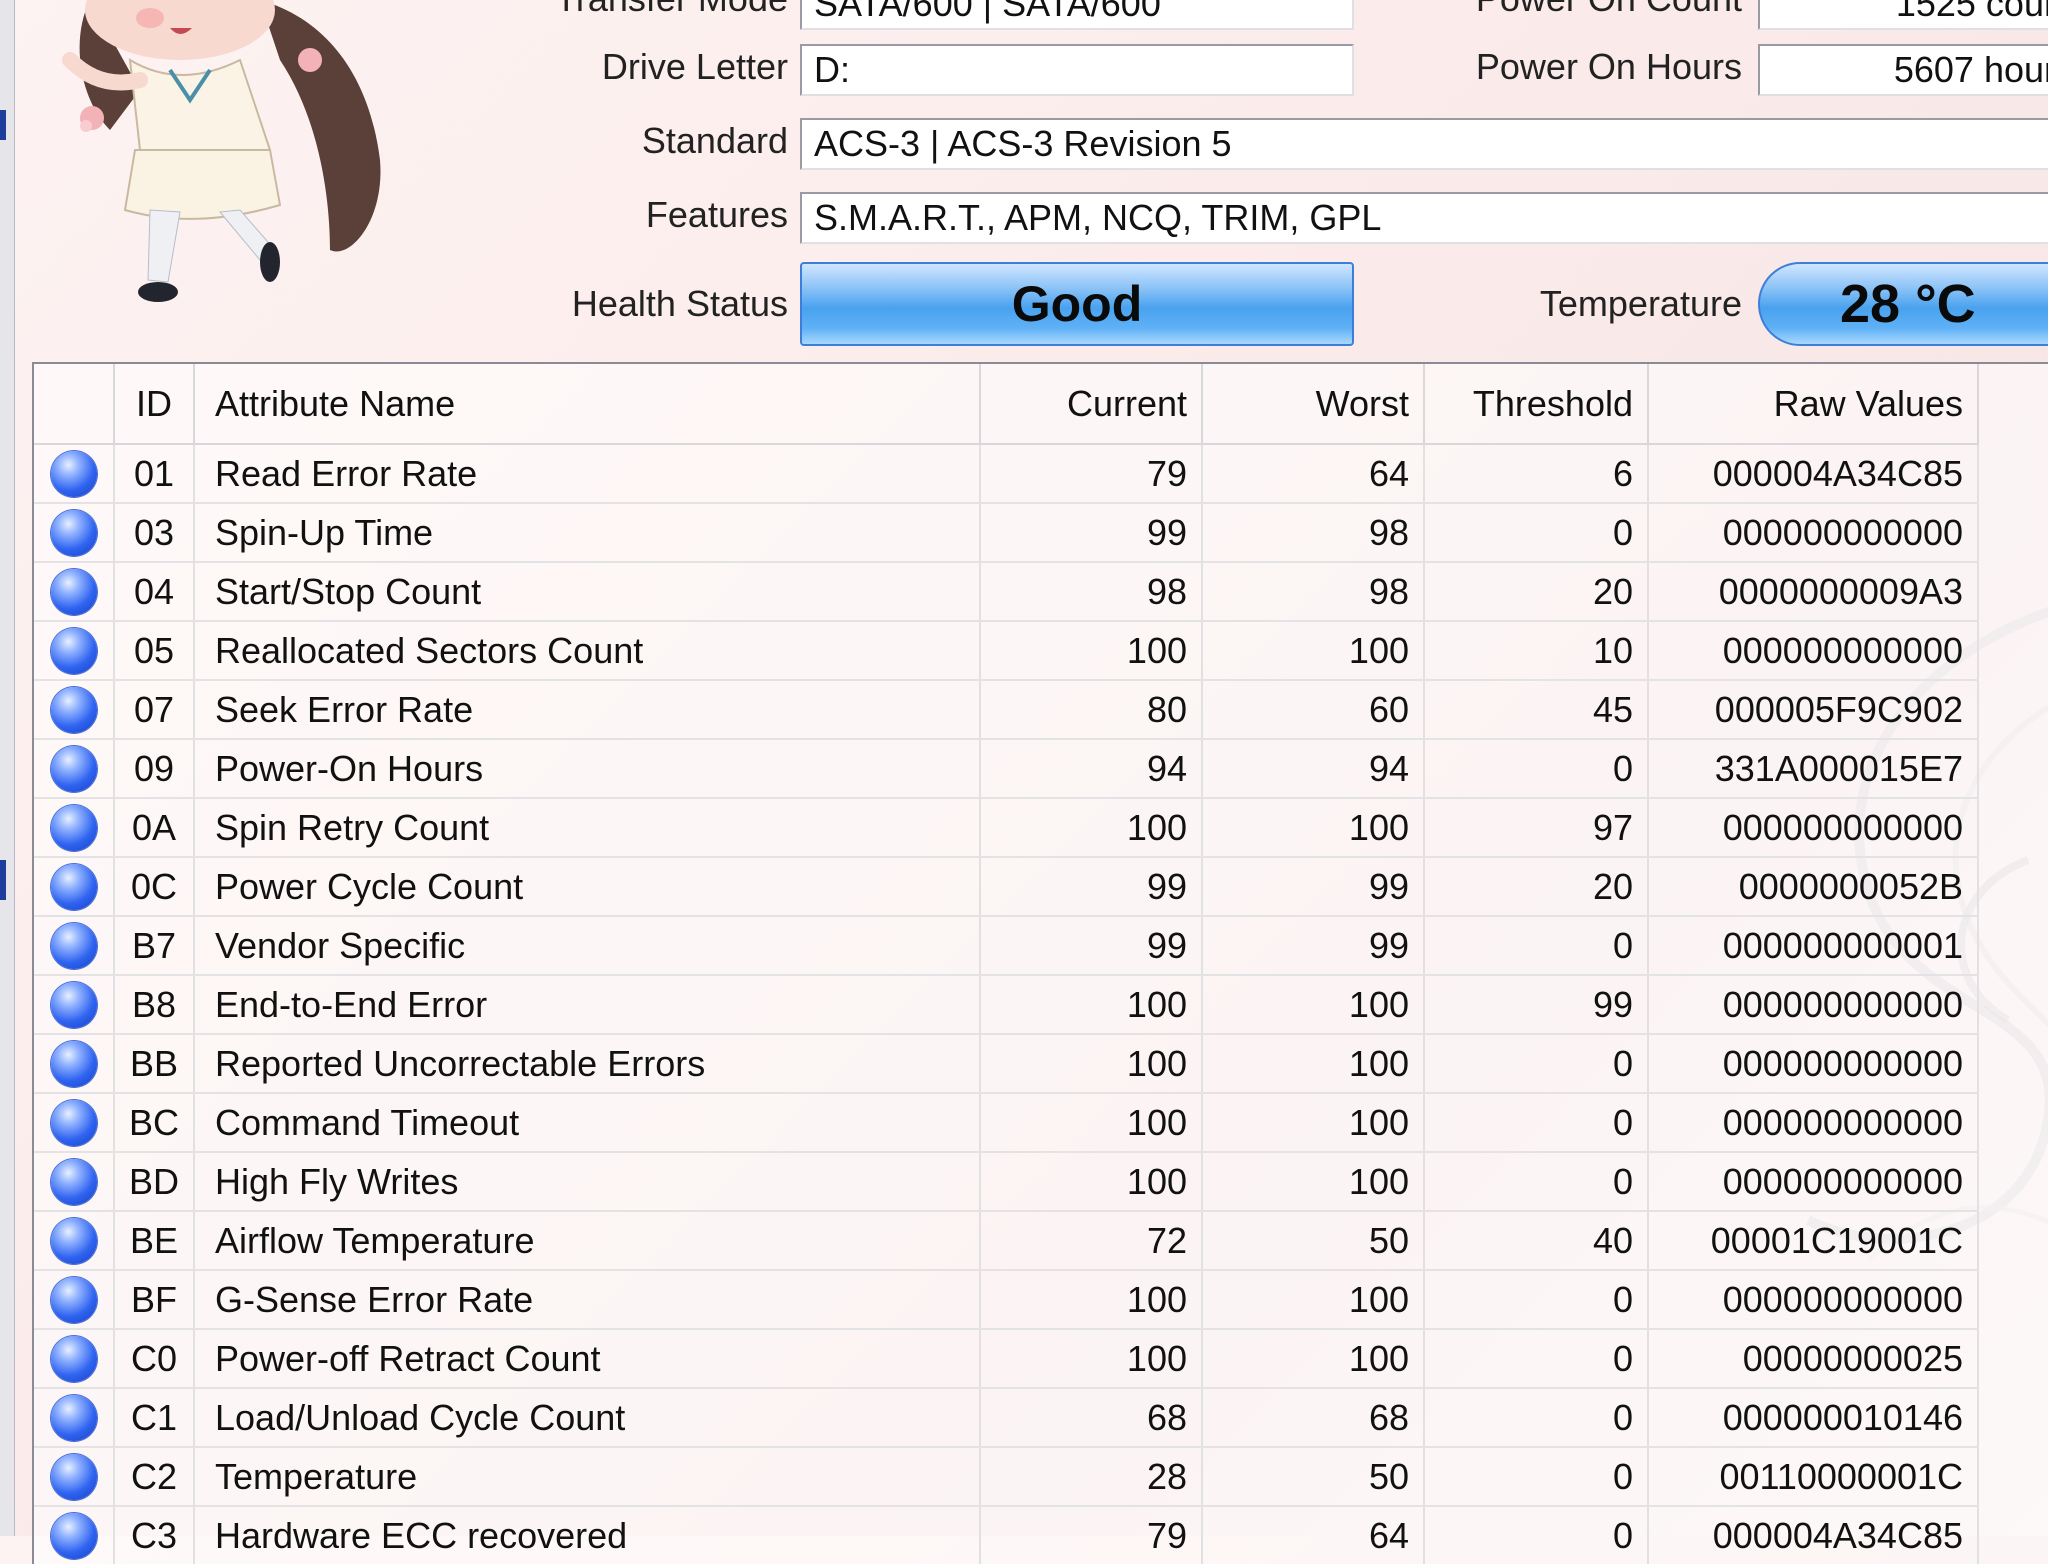 The image size is (2048, 1564). I want to click on attribute-name-cell: Load/Unload Cycle Count, so click(587, 1418).